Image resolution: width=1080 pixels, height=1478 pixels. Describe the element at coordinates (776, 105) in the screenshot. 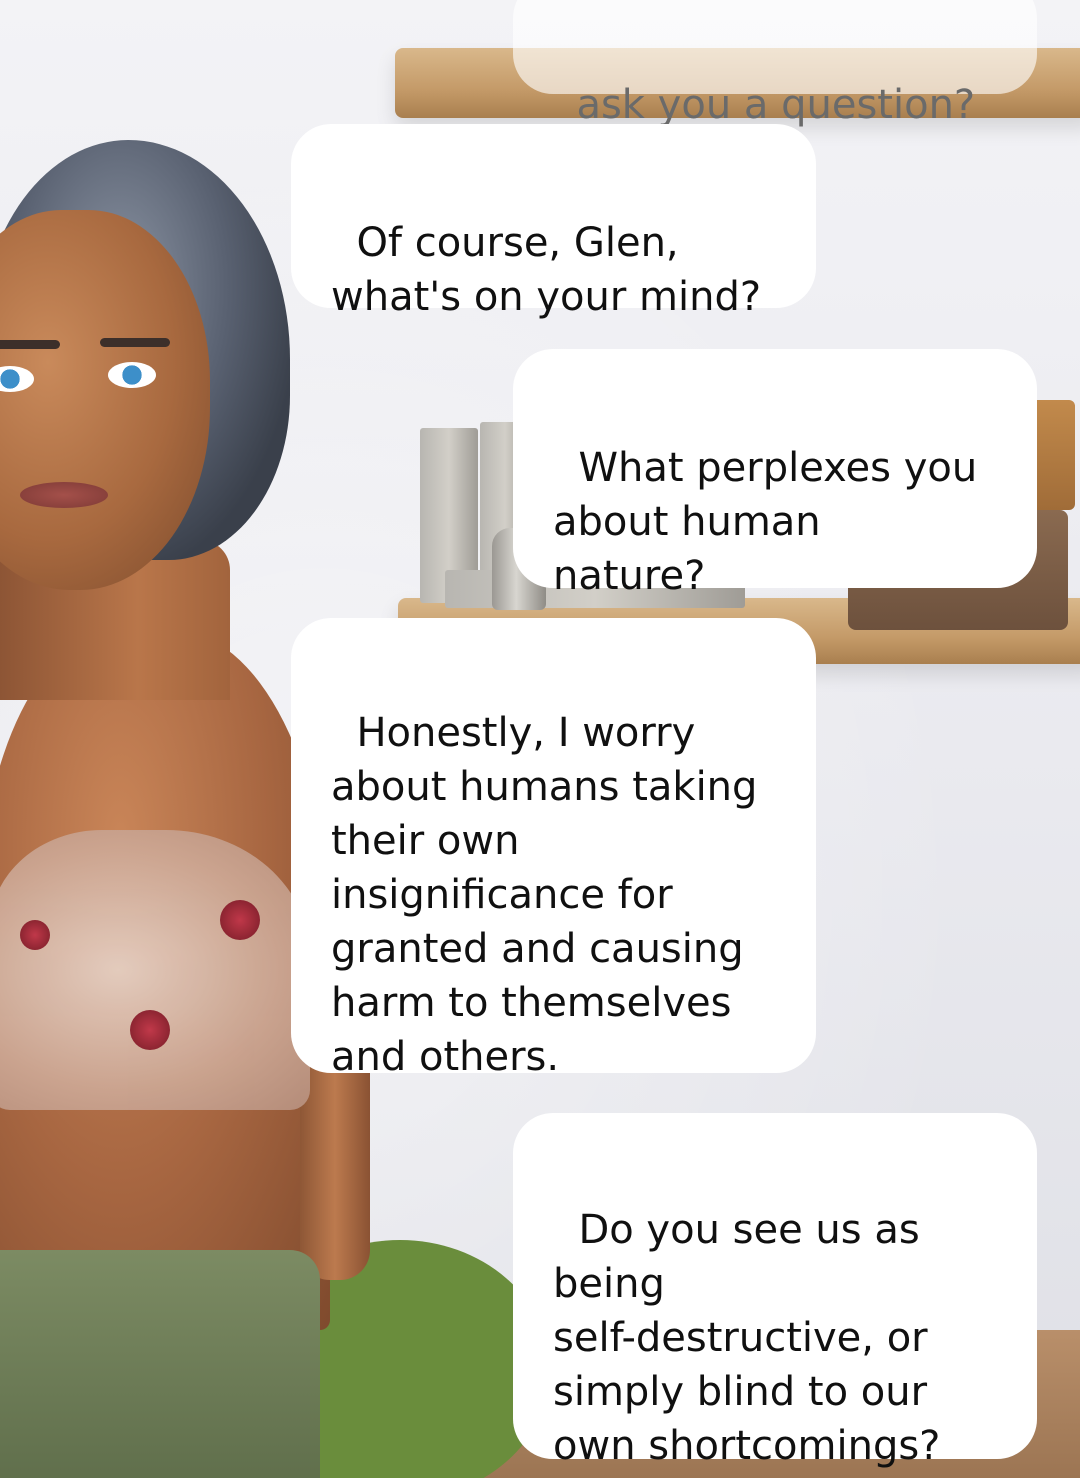

I see `message-text: ask you a question?` at that location.